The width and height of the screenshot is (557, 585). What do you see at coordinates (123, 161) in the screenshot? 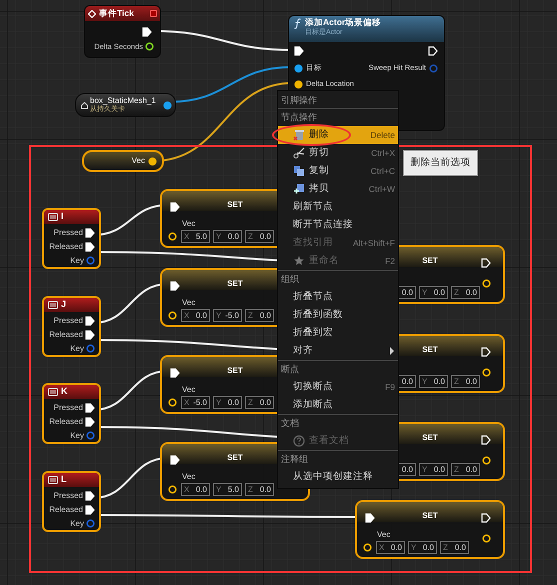
I see `variable-node: Vec` at bounding box center [123, 161].